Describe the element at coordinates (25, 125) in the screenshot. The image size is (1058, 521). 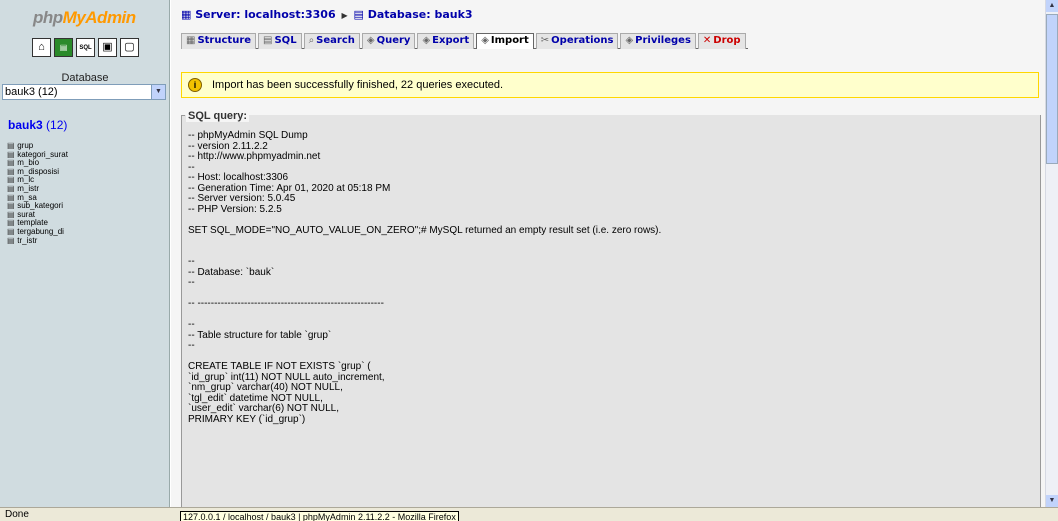
I see `database-title-name: bauk3` at that location.